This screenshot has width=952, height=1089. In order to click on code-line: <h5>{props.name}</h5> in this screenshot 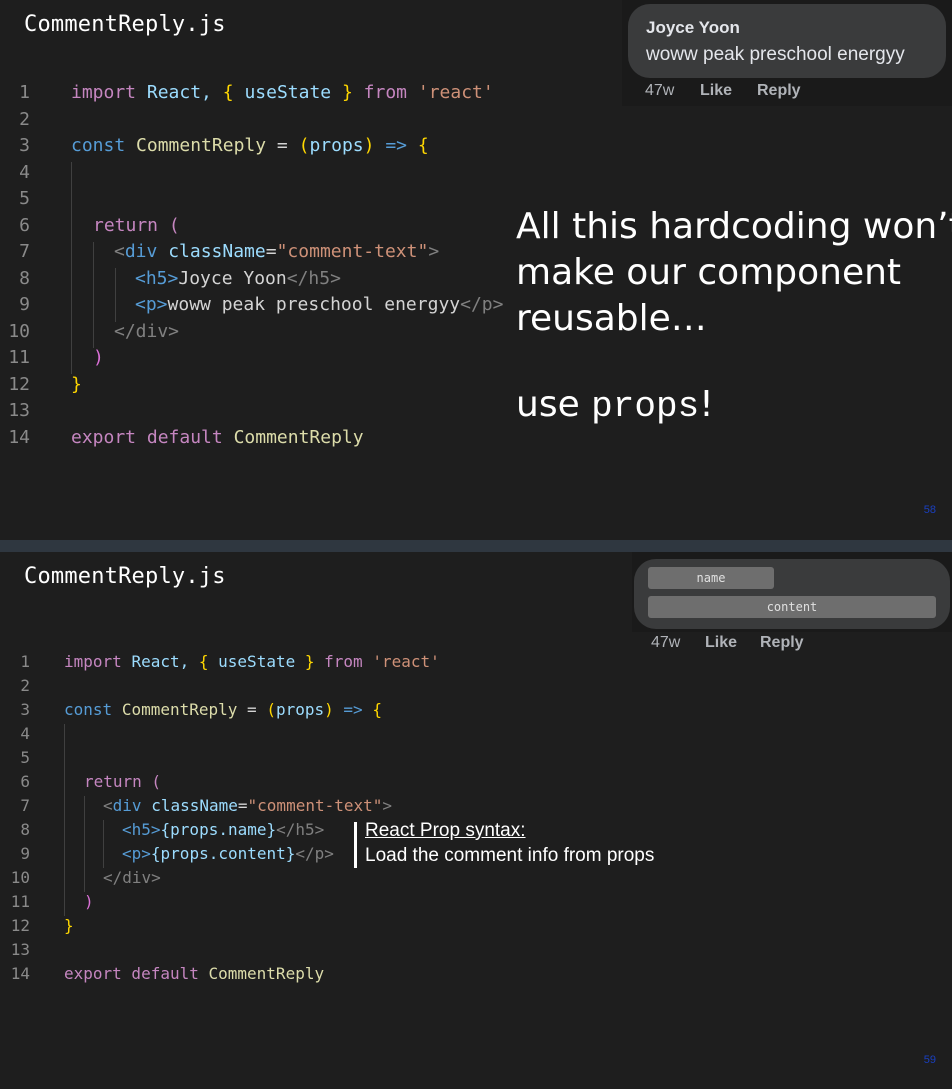, I will do `click(223, 829)`.